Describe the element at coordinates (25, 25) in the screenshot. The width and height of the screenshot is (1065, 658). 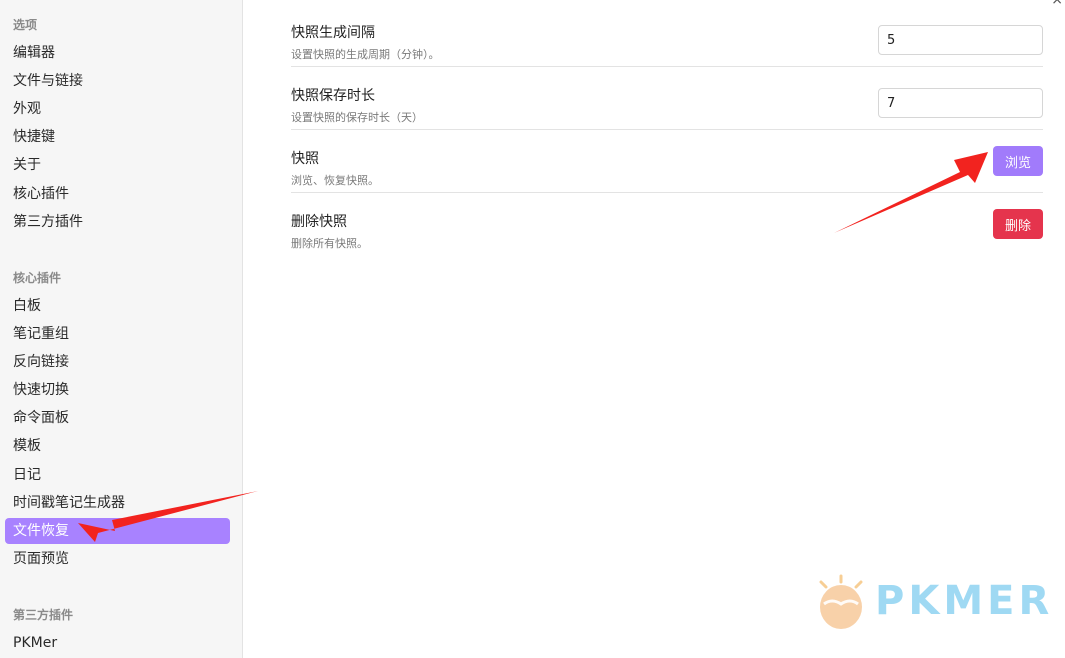
I see `section-title-options: 选项` at that location.